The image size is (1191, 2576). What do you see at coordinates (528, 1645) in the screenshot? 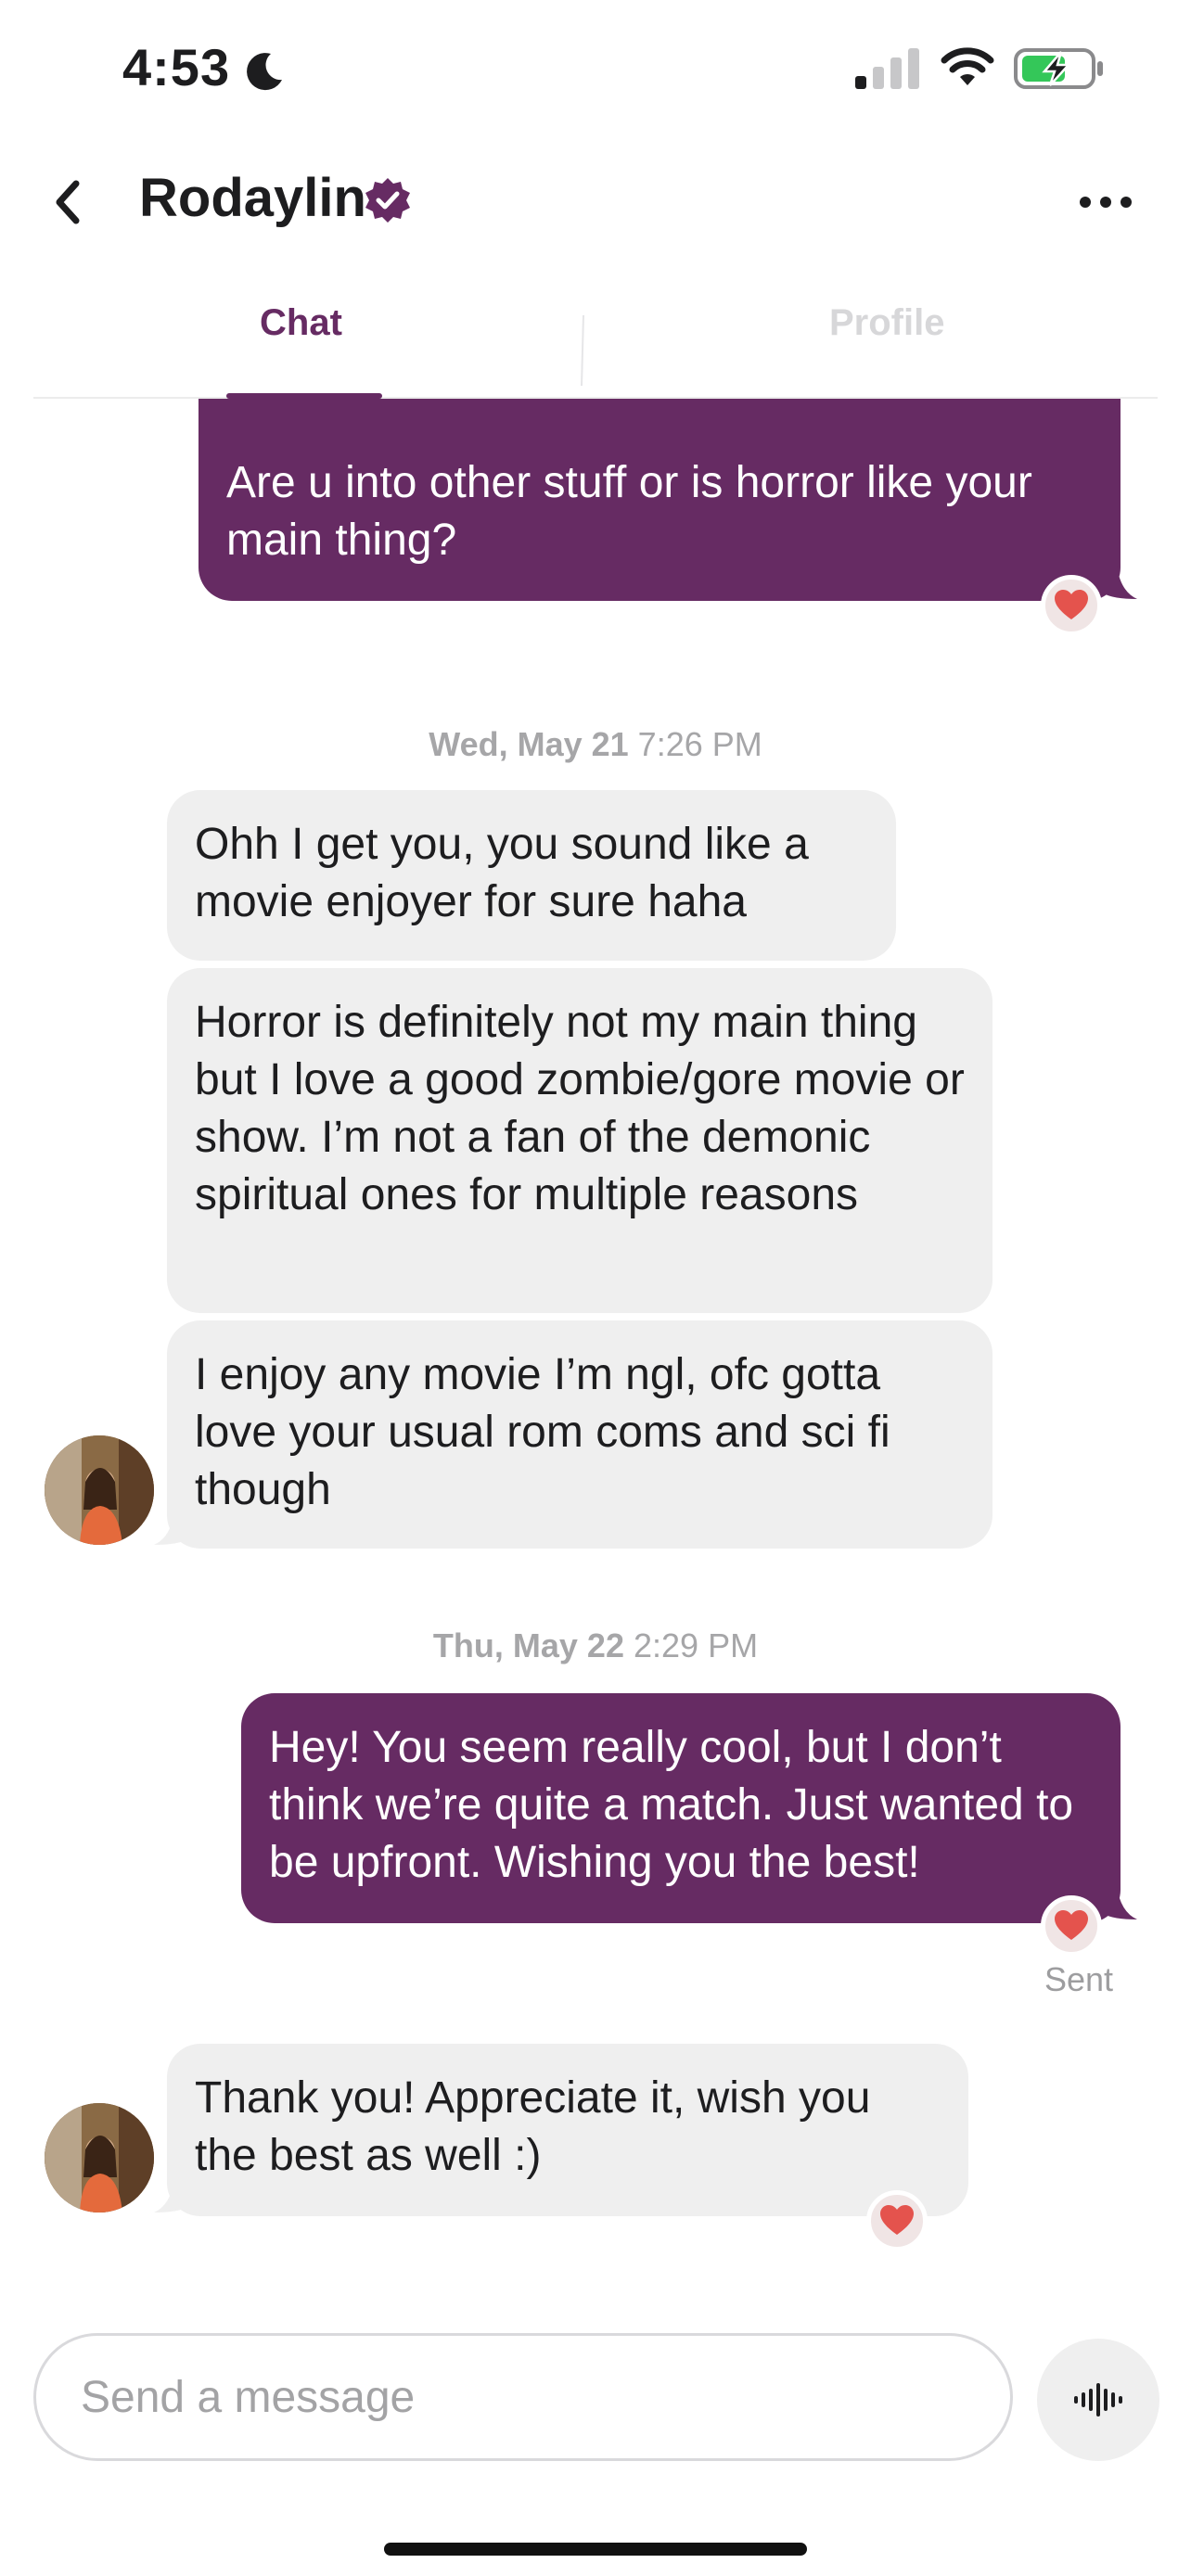
I see `date-separator-day: Thu, May 22` at bounding box center [528, 1645].